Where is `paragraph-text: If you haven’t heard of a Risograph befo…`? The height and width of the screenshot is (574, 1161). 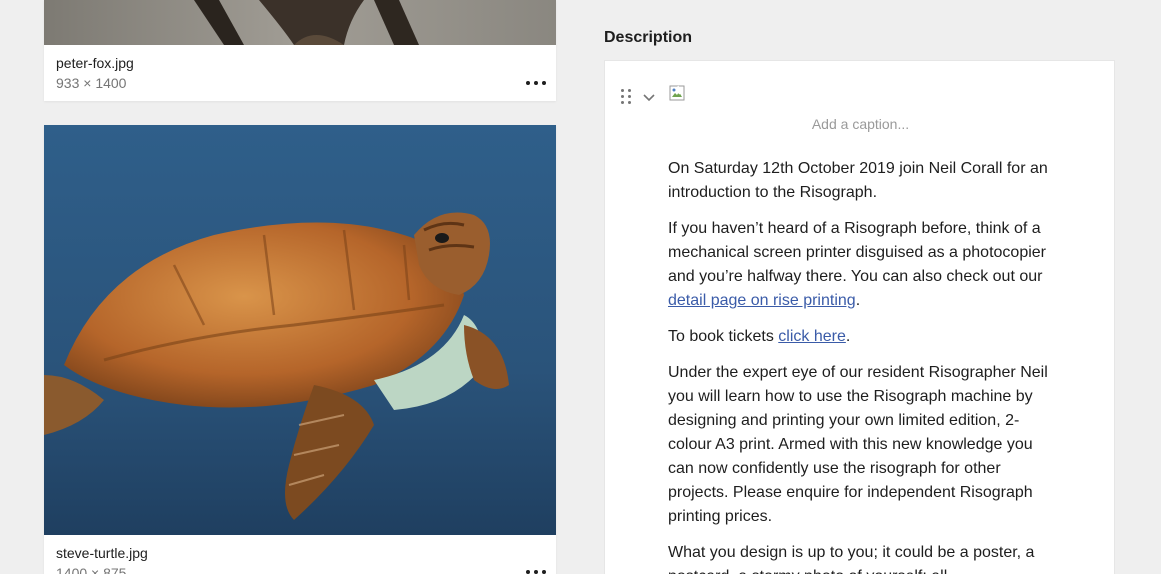 paragraph-text: If you haven’t heard of a Risograph befo… is located at coordinates (857, 252).